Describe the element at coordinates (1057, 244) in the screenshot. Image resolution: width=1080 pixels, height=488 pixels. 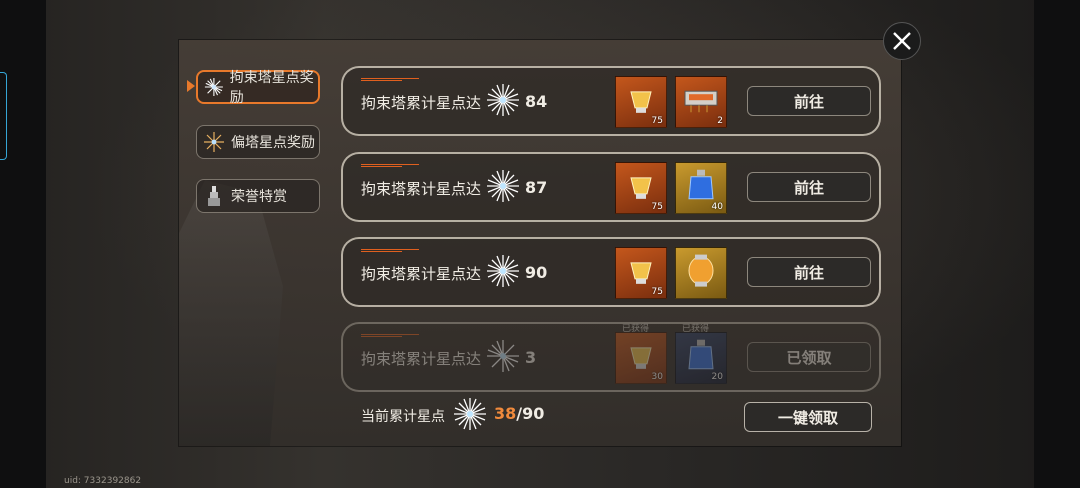
I see `letterbox-right` at that location.